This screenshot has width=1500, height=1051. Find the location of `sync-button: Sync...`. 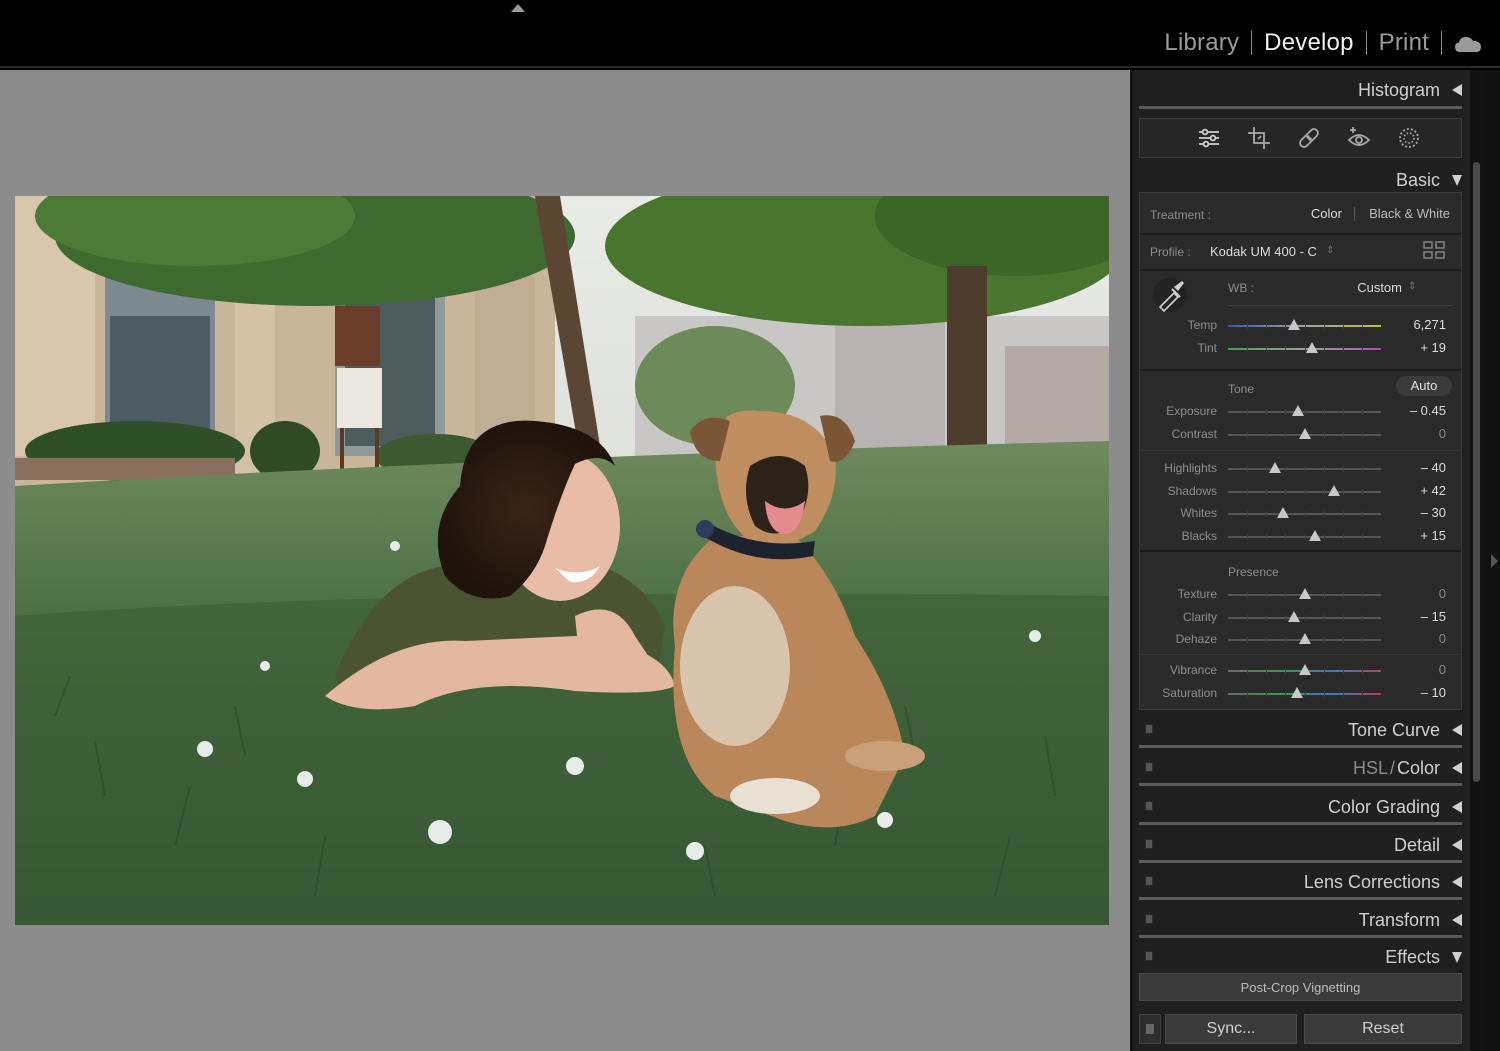

sync-button: Sync... is located at coordinates (1231, 1029).